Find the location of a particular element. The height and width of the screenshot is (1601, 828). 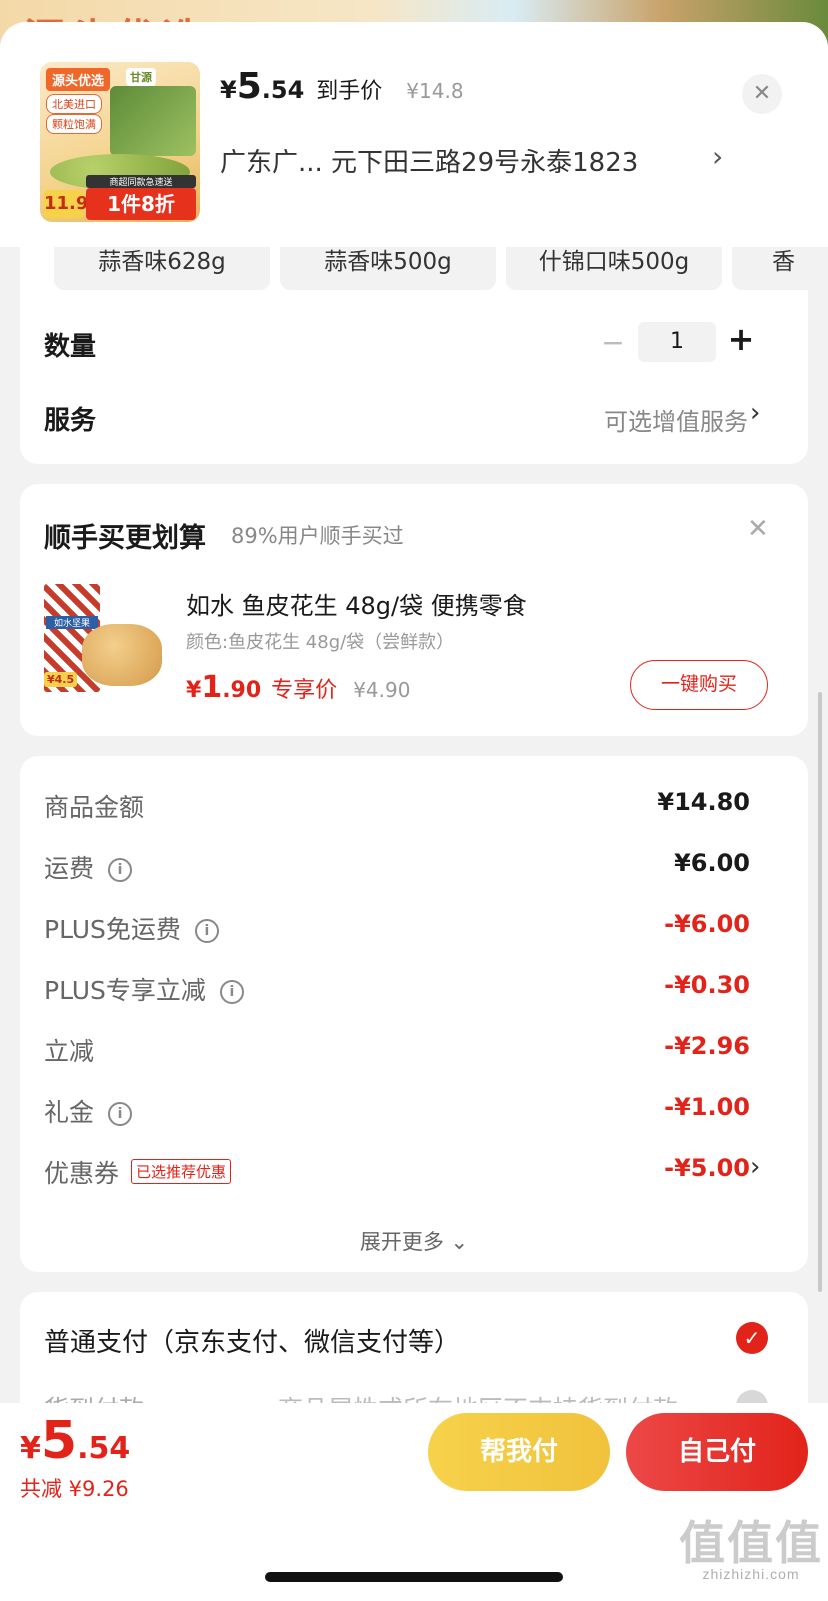

bundle-product-name: 如水 鱼皮花生 48g/袋 便携零食 is located at coordinates (356, 603).